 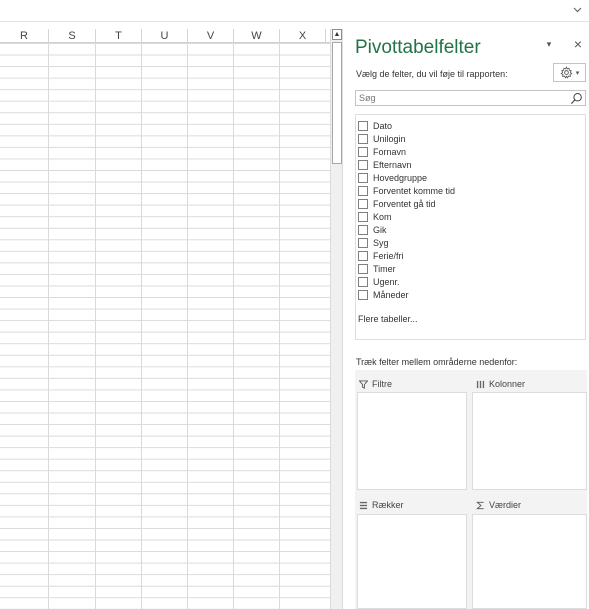 What do you see at coordinates (414, 191) in the screenshot?
I see `field-label: Forventet komme tid` at bounding box center [414, 191].